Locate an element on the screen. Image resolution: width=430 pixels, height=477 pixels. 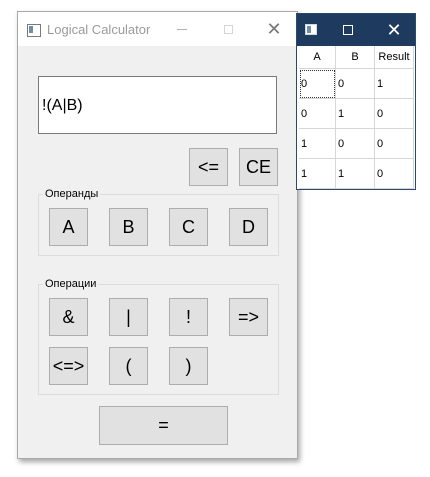
calculator-titlebar: Logical Calculator ✕ is located at coordinates (157, 29).